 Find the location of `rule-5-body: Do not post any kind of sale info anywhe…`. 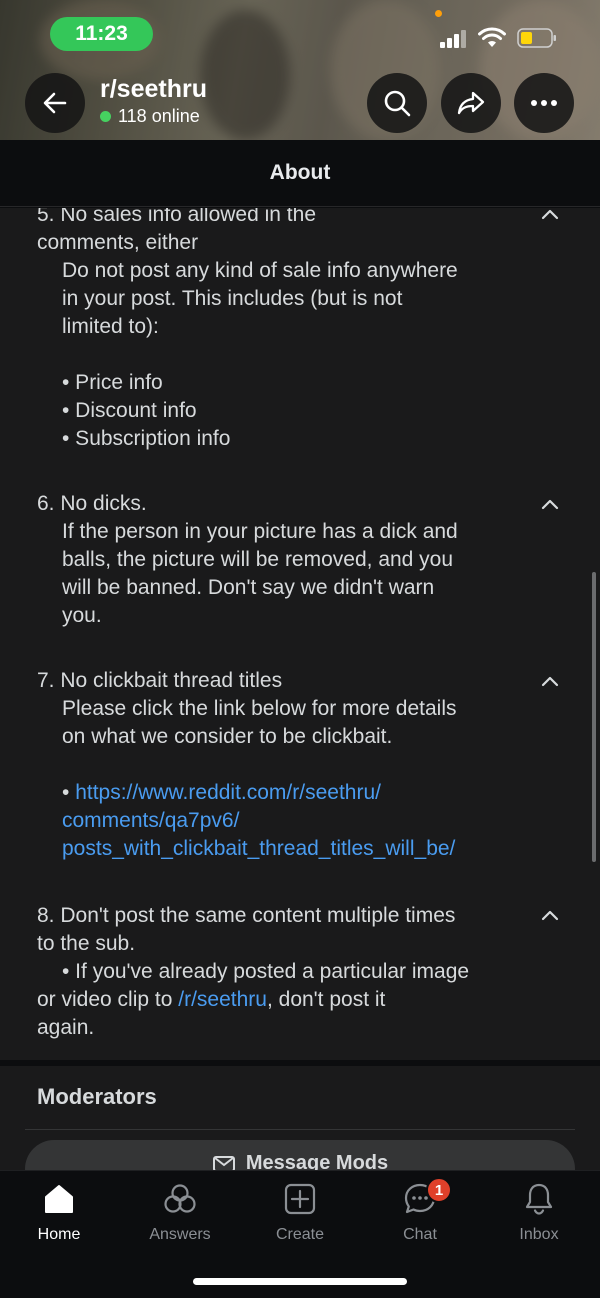

rule-5-body: Do not post any kind of sale info anywhe… is located at coordinates (287, 355).